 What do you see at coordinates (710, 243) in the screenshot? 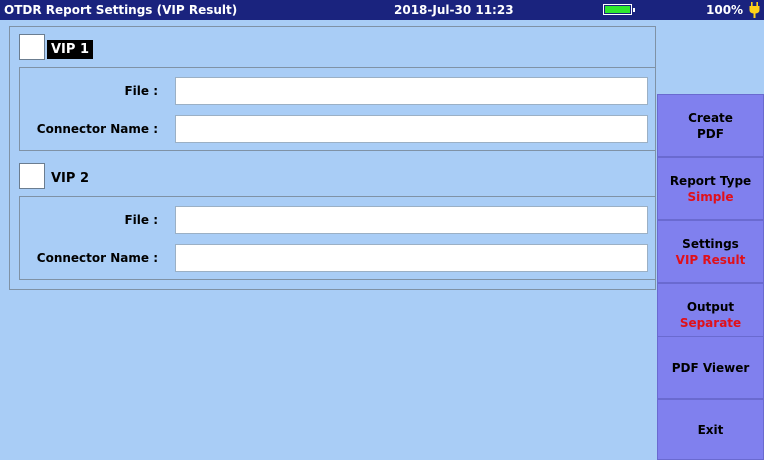
I see `settings-label: Settings` at bounding box center [710, 243].